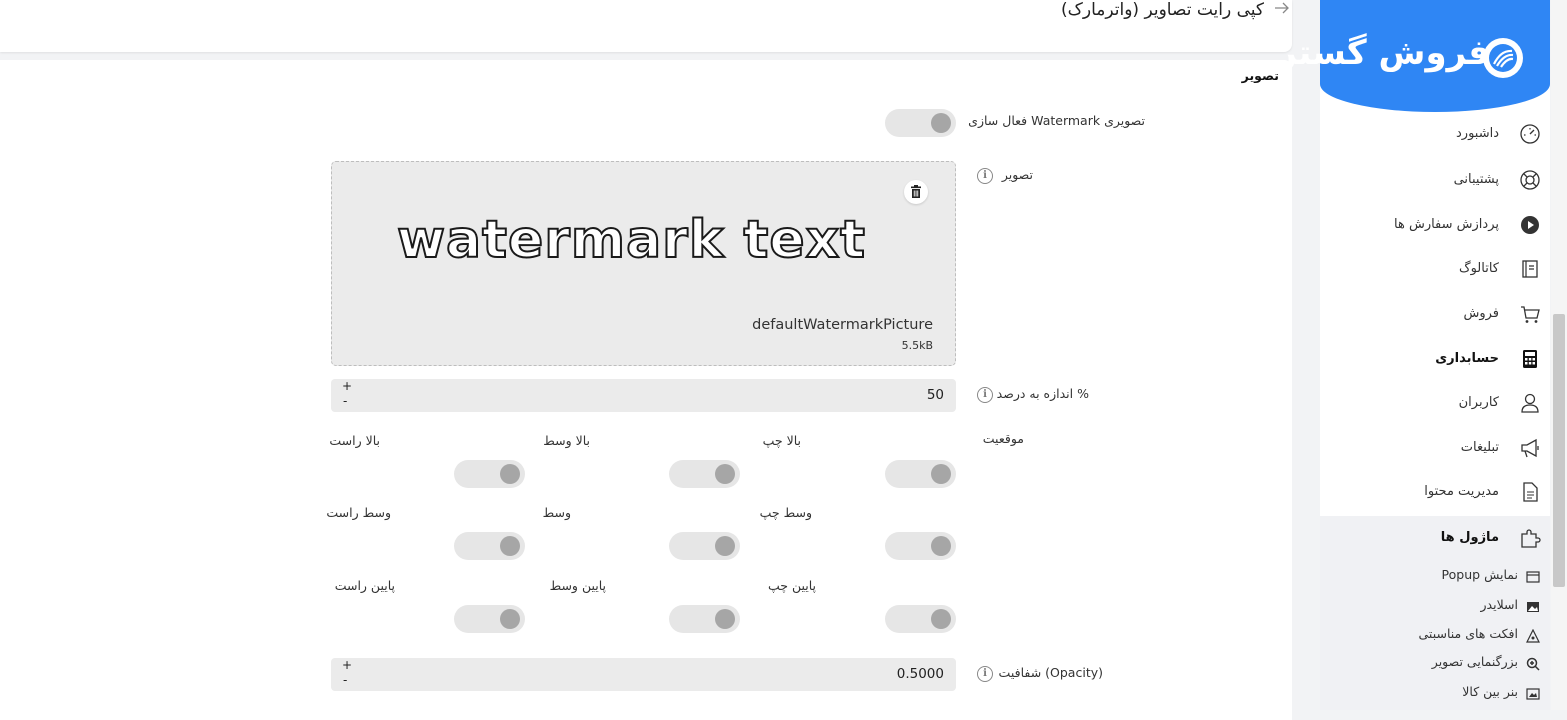 This screenshot has height=720, width=1567. What do you see at coordinates (1499, 604) in the screenshot?
I see `sidebar-subitem-label: اسلایدر` at bounding box center [1499, 604].